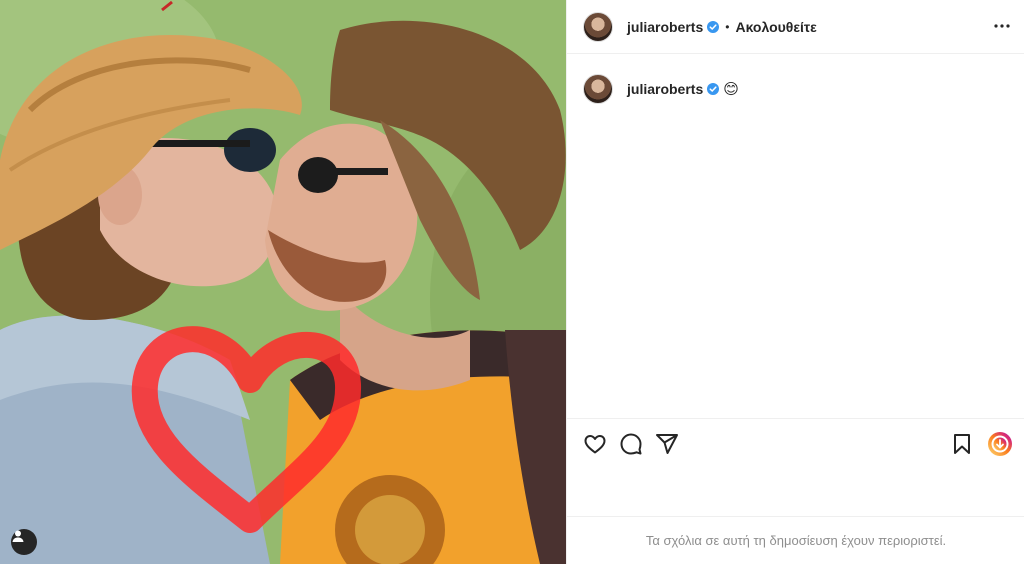  What do you see at coordinates (631, 446) in the screenshot?
I see `comment-bubble-icon` at bounding box center [631, 446].